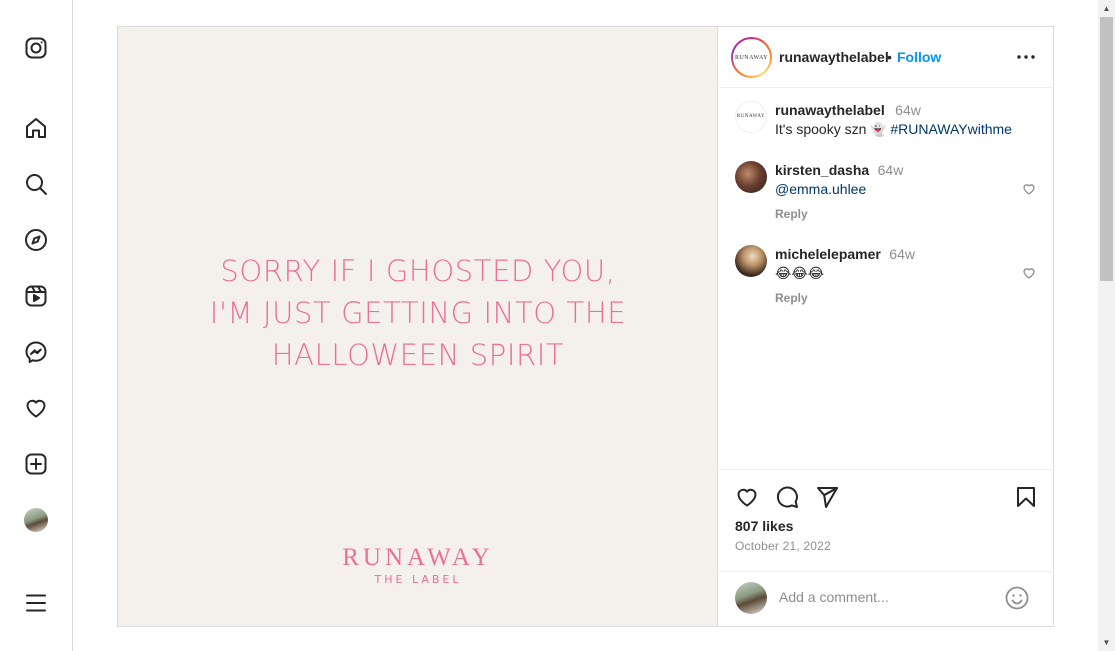 The height and width of the screenshot is (651, 1115). I want to click on scroll-down-arrow-icon: ▼, so click(1106, 642).